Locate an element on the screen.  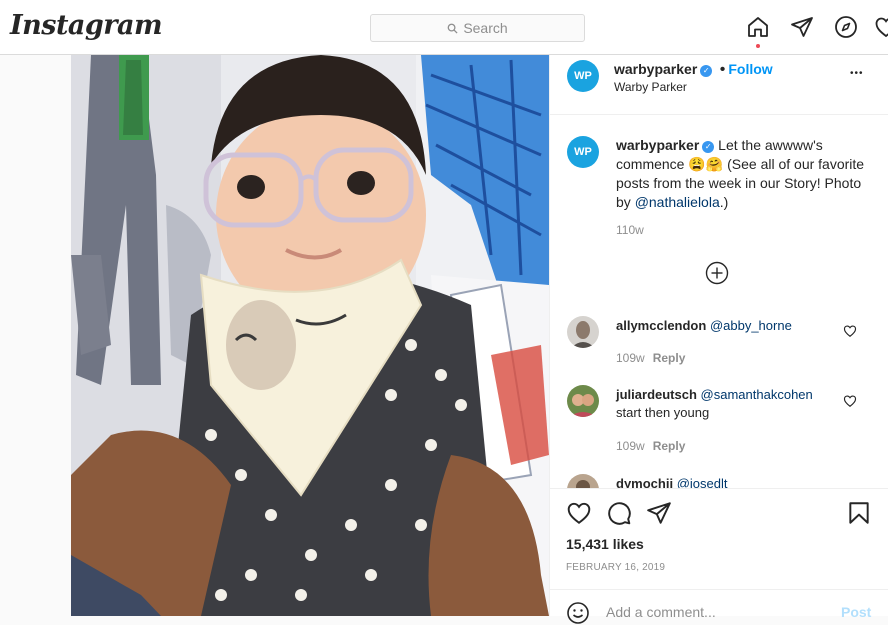
direct-icon is located at coordinates (802, 27).